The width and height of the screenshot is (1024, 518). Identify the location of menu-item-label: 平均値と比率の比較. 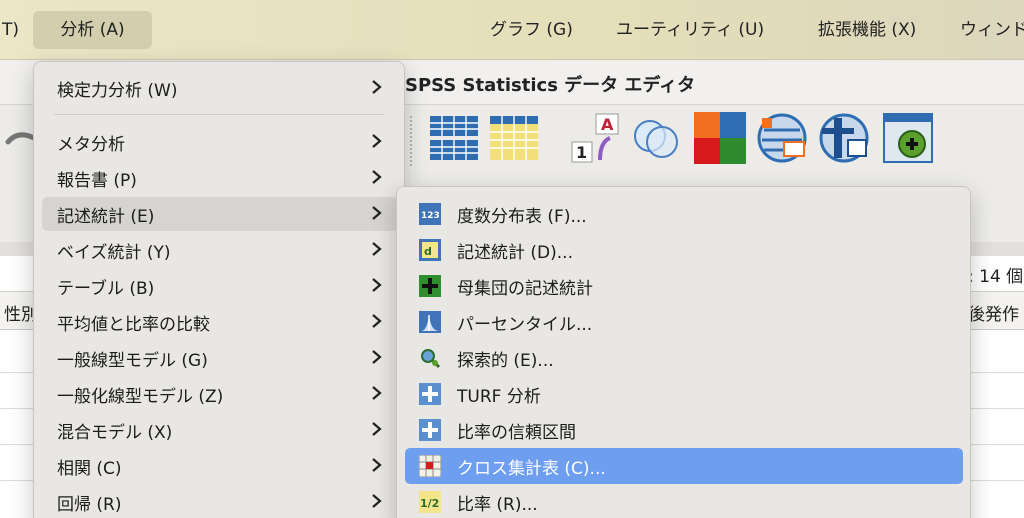
(133, 325).